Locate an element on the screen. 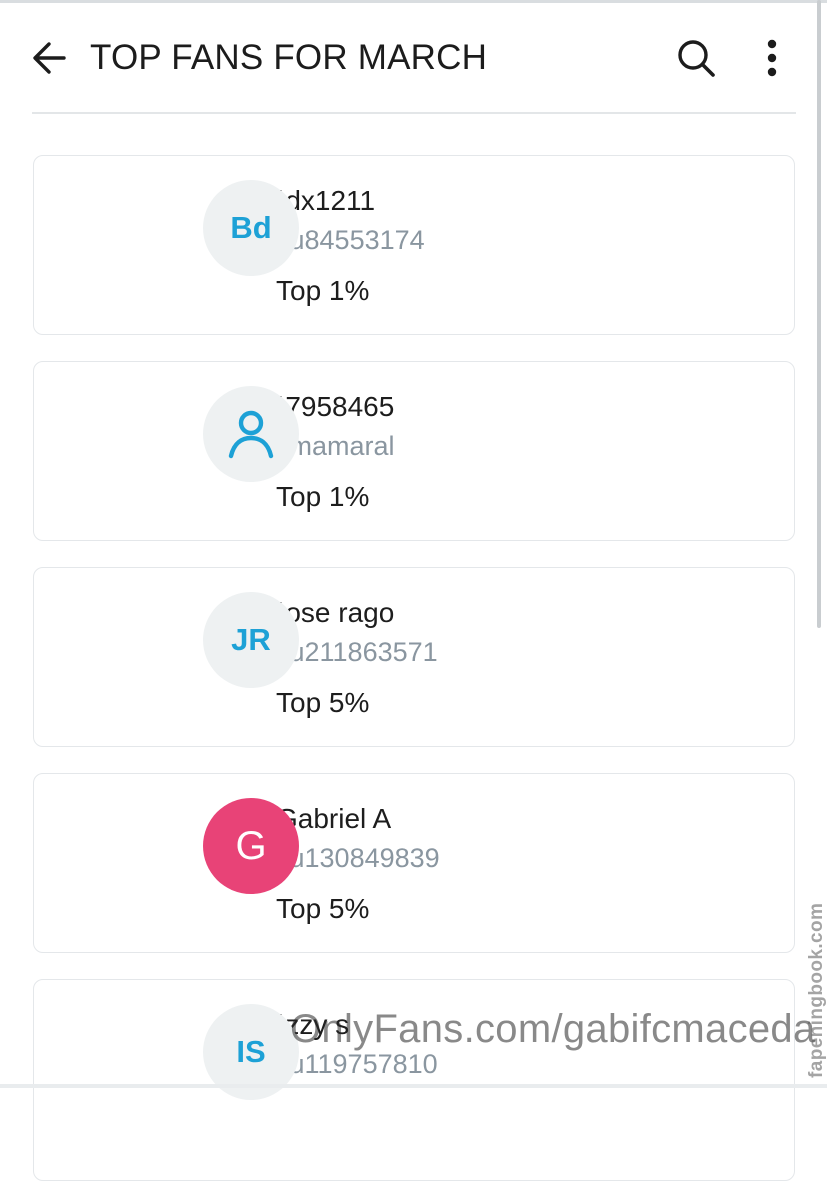  fan-card: ˈ7958465 ɔmamaral Top 1% is located at coordinates (414, 451).